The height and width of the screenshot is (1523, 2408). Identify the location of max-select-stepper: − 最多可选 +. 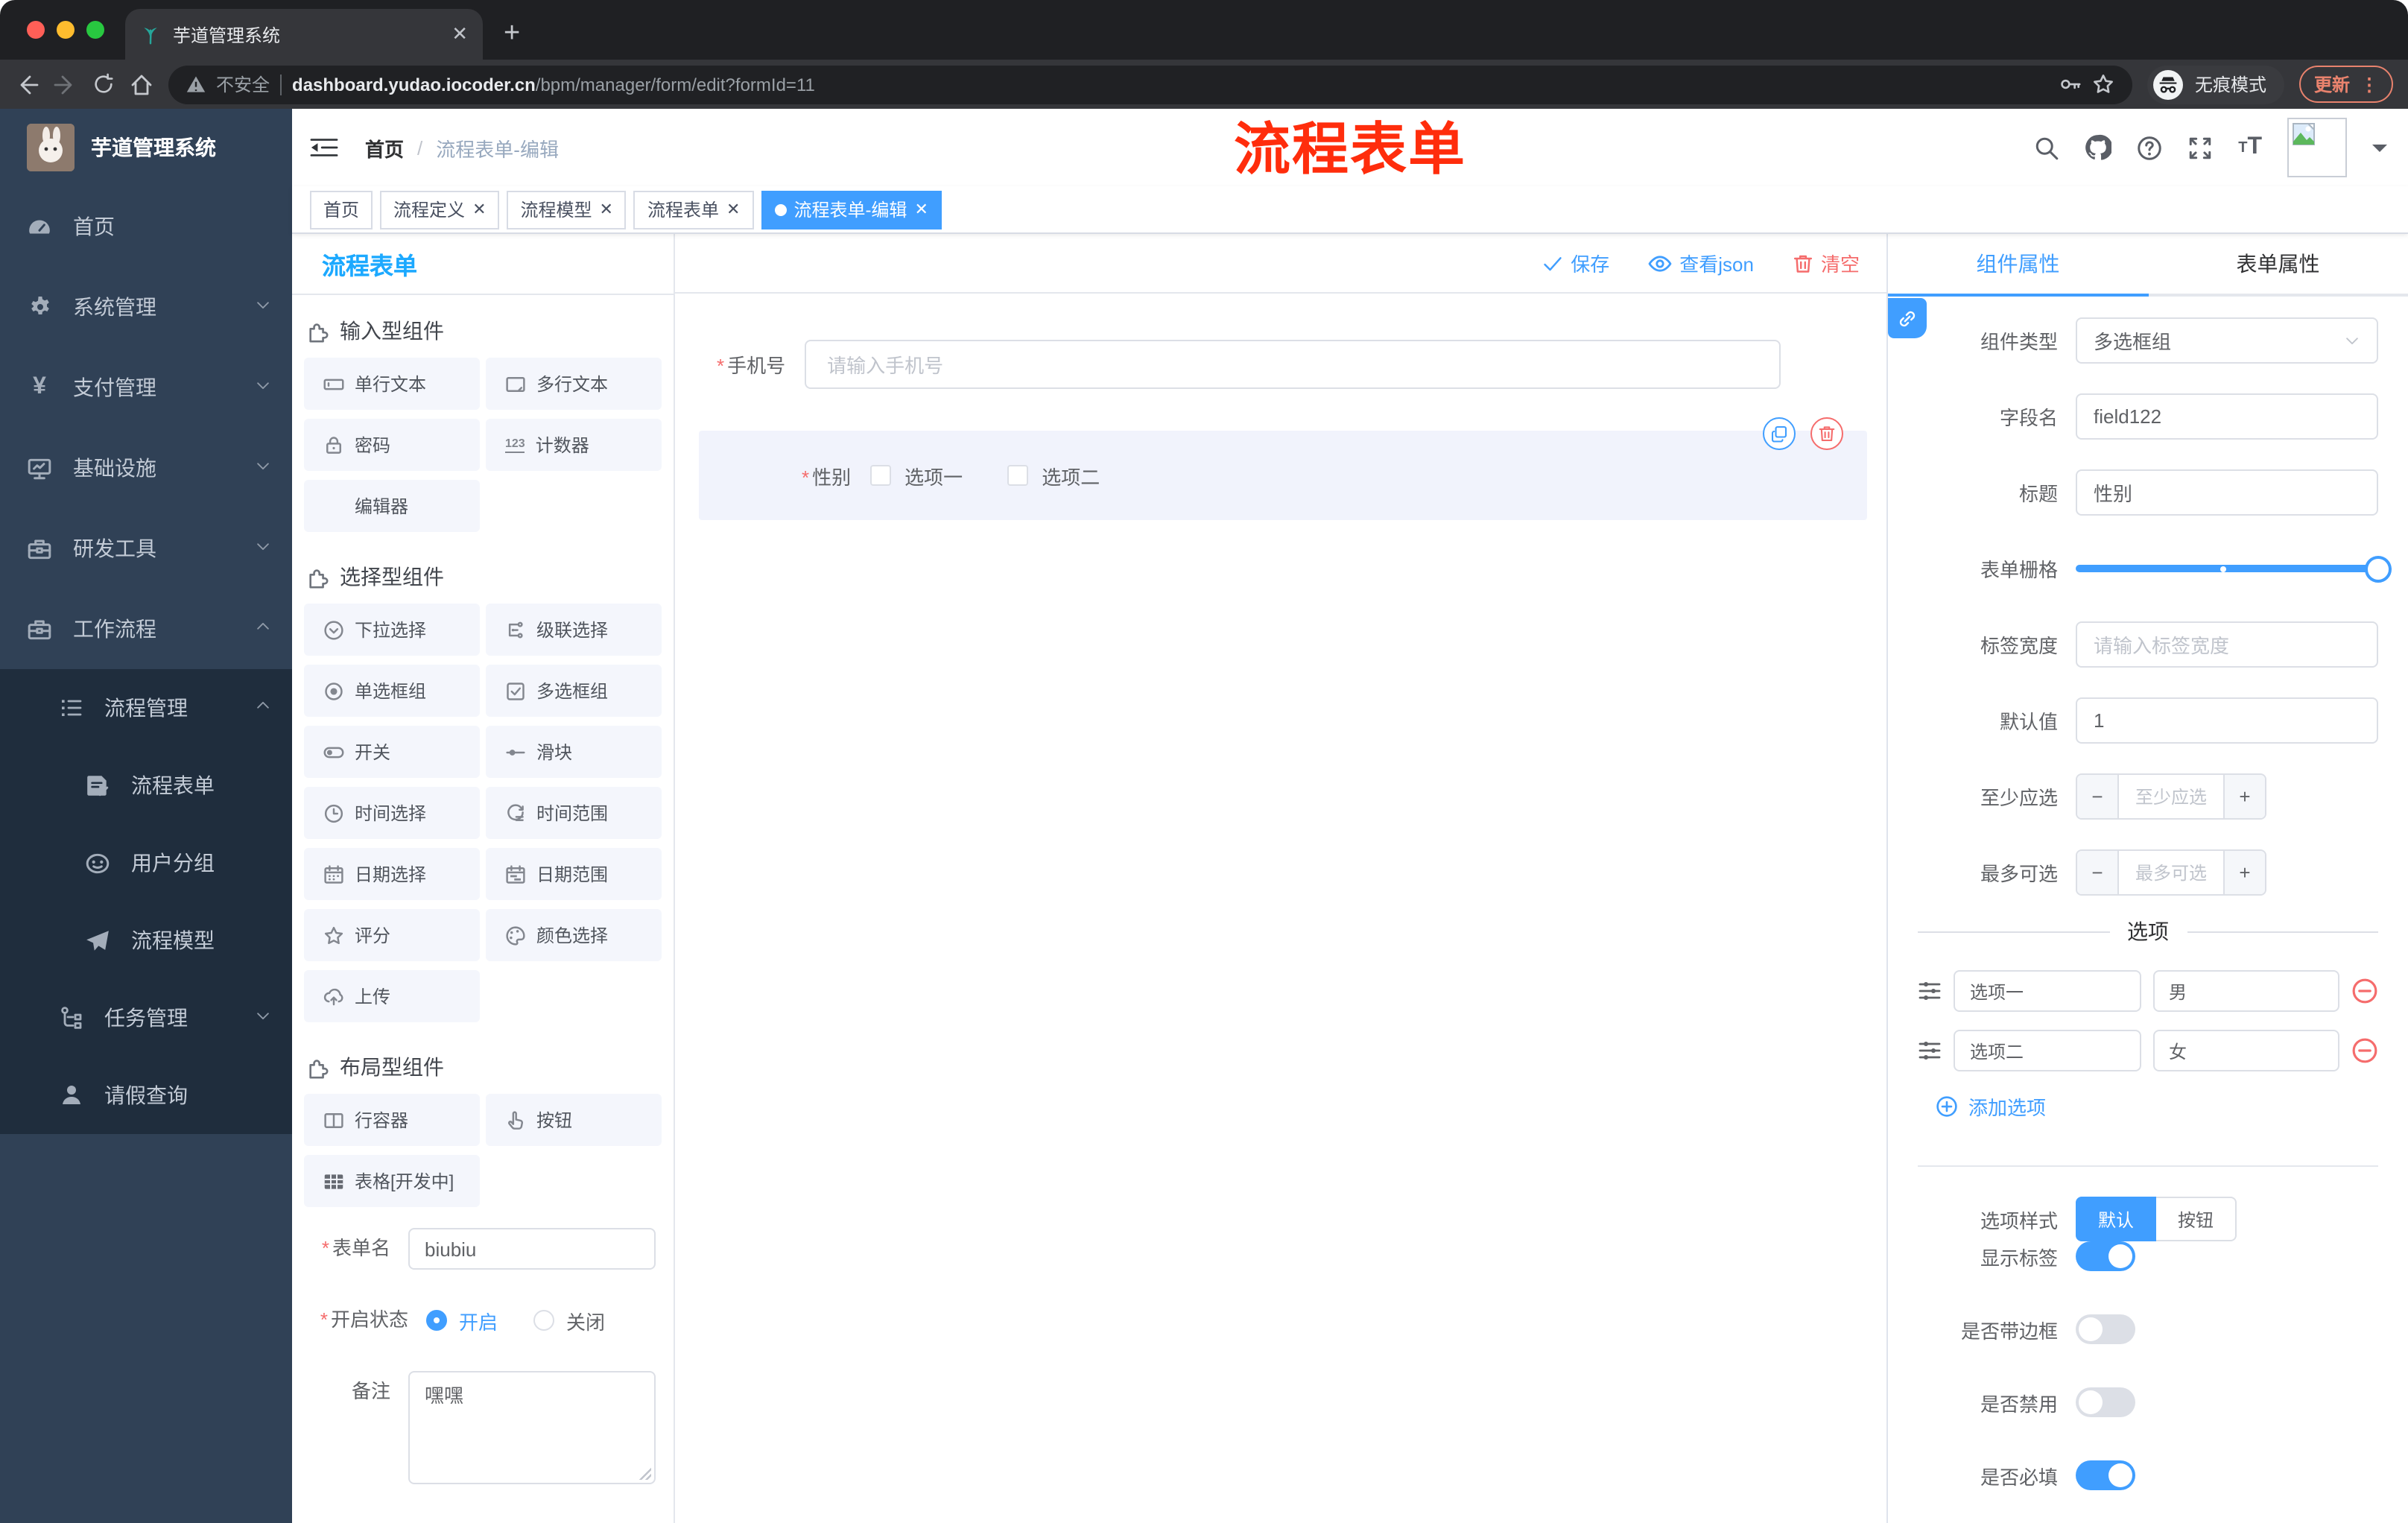
(2171, 873).